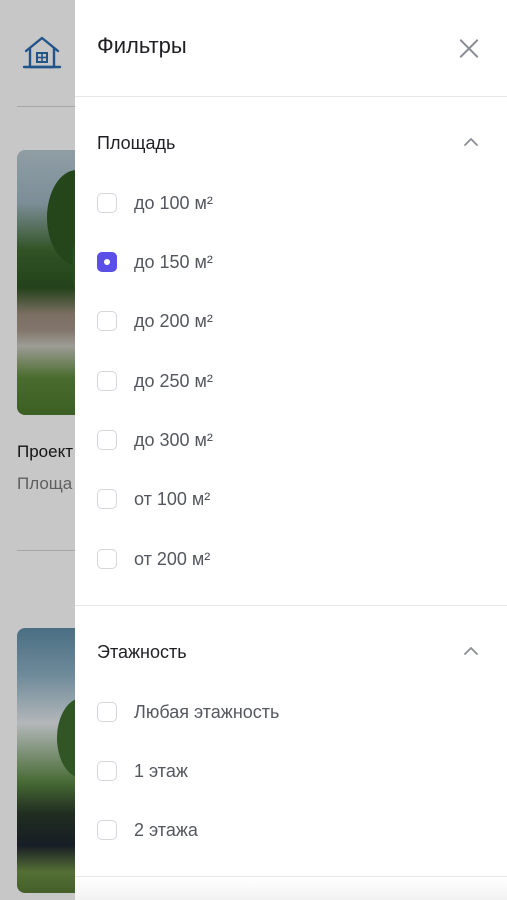 The width and height of the screenshot is (507, 900). What do you see at coordinates (291, 96) in the screenshot?
I see `header-divider` at bounding box center [291, 96].